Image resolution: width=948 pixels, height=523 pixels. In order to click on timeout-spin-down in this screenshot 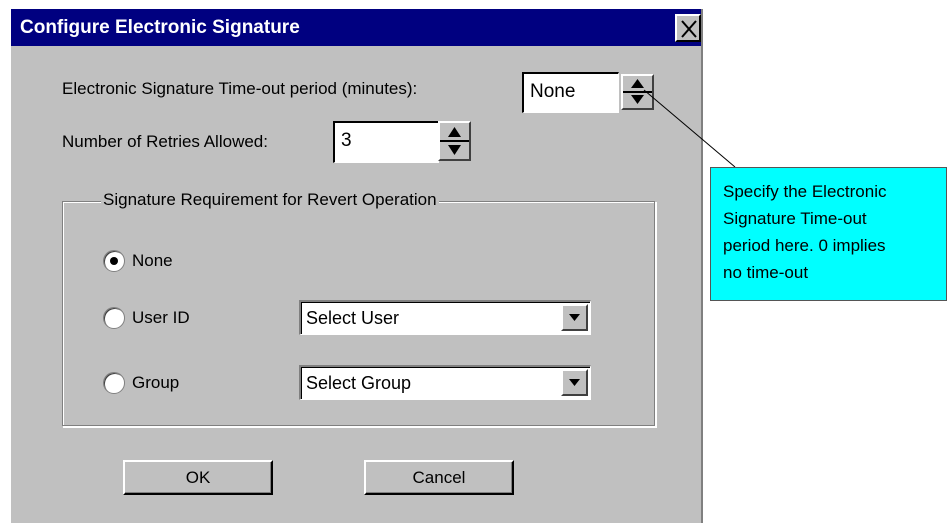, I will do `click(637, 100)`.